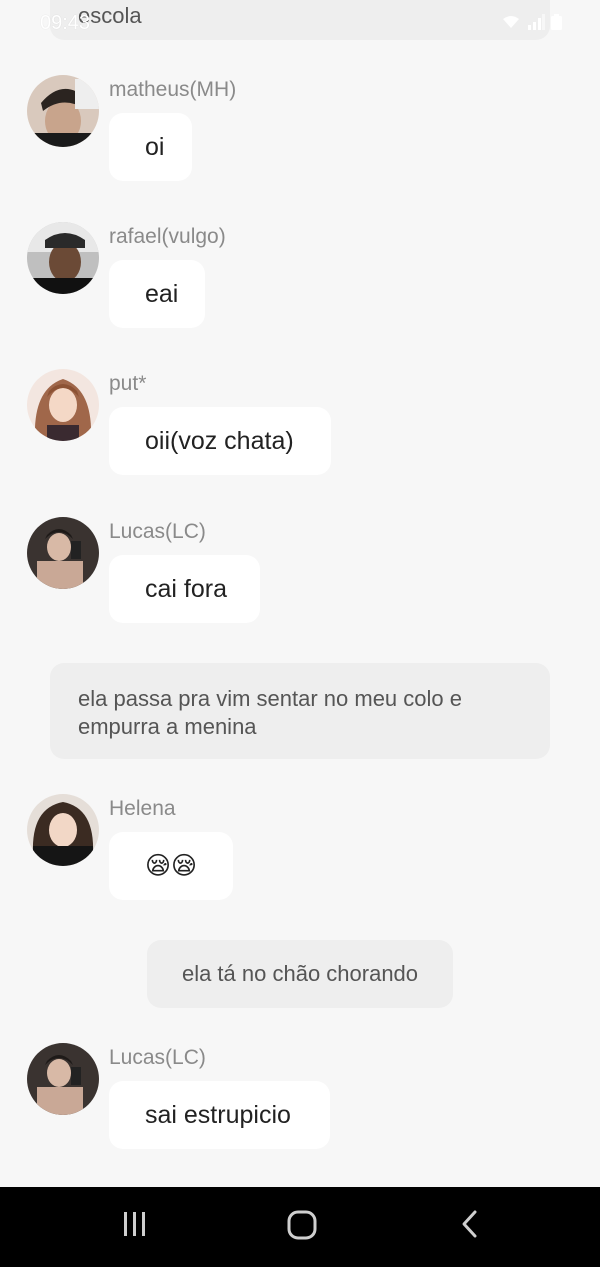 This screenshot has height=1267, width=600. What do you see at coordinates (157, 294) in the screenshot?
I see `message-bubble: eai` at bounding box center [157, 294].